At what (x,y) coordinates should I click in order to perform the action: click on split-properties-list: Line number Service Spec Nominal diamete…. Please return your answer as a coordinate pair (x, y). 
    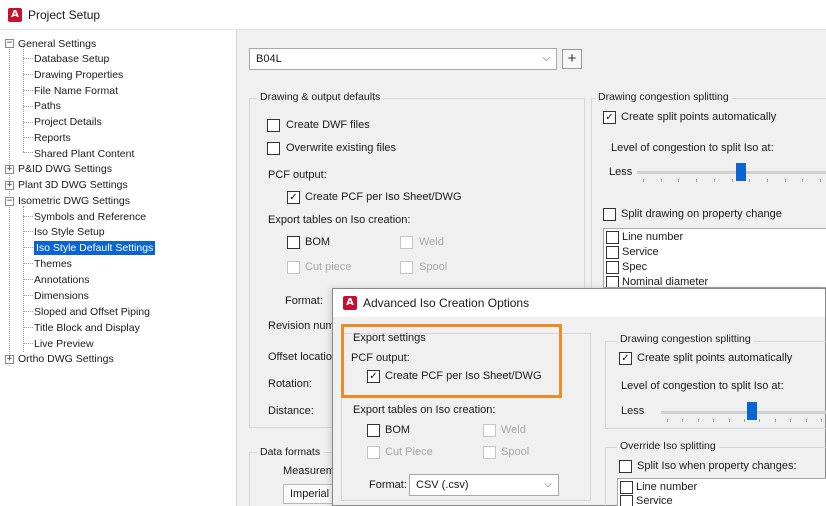
    Looking at the image, I should click on (714, 258).